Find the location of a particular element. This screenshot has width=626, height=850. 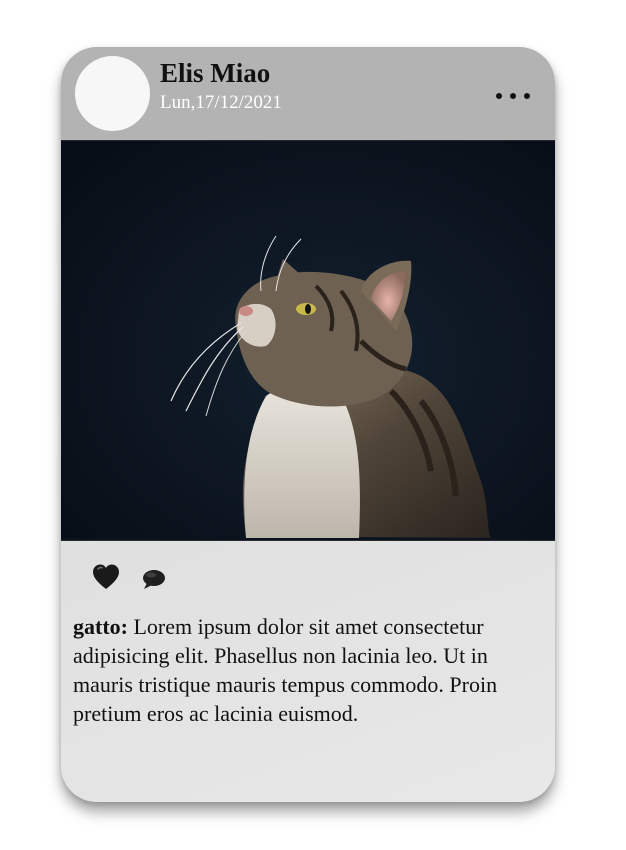

more-horizontal-icon is located at coordinates (513, 96).